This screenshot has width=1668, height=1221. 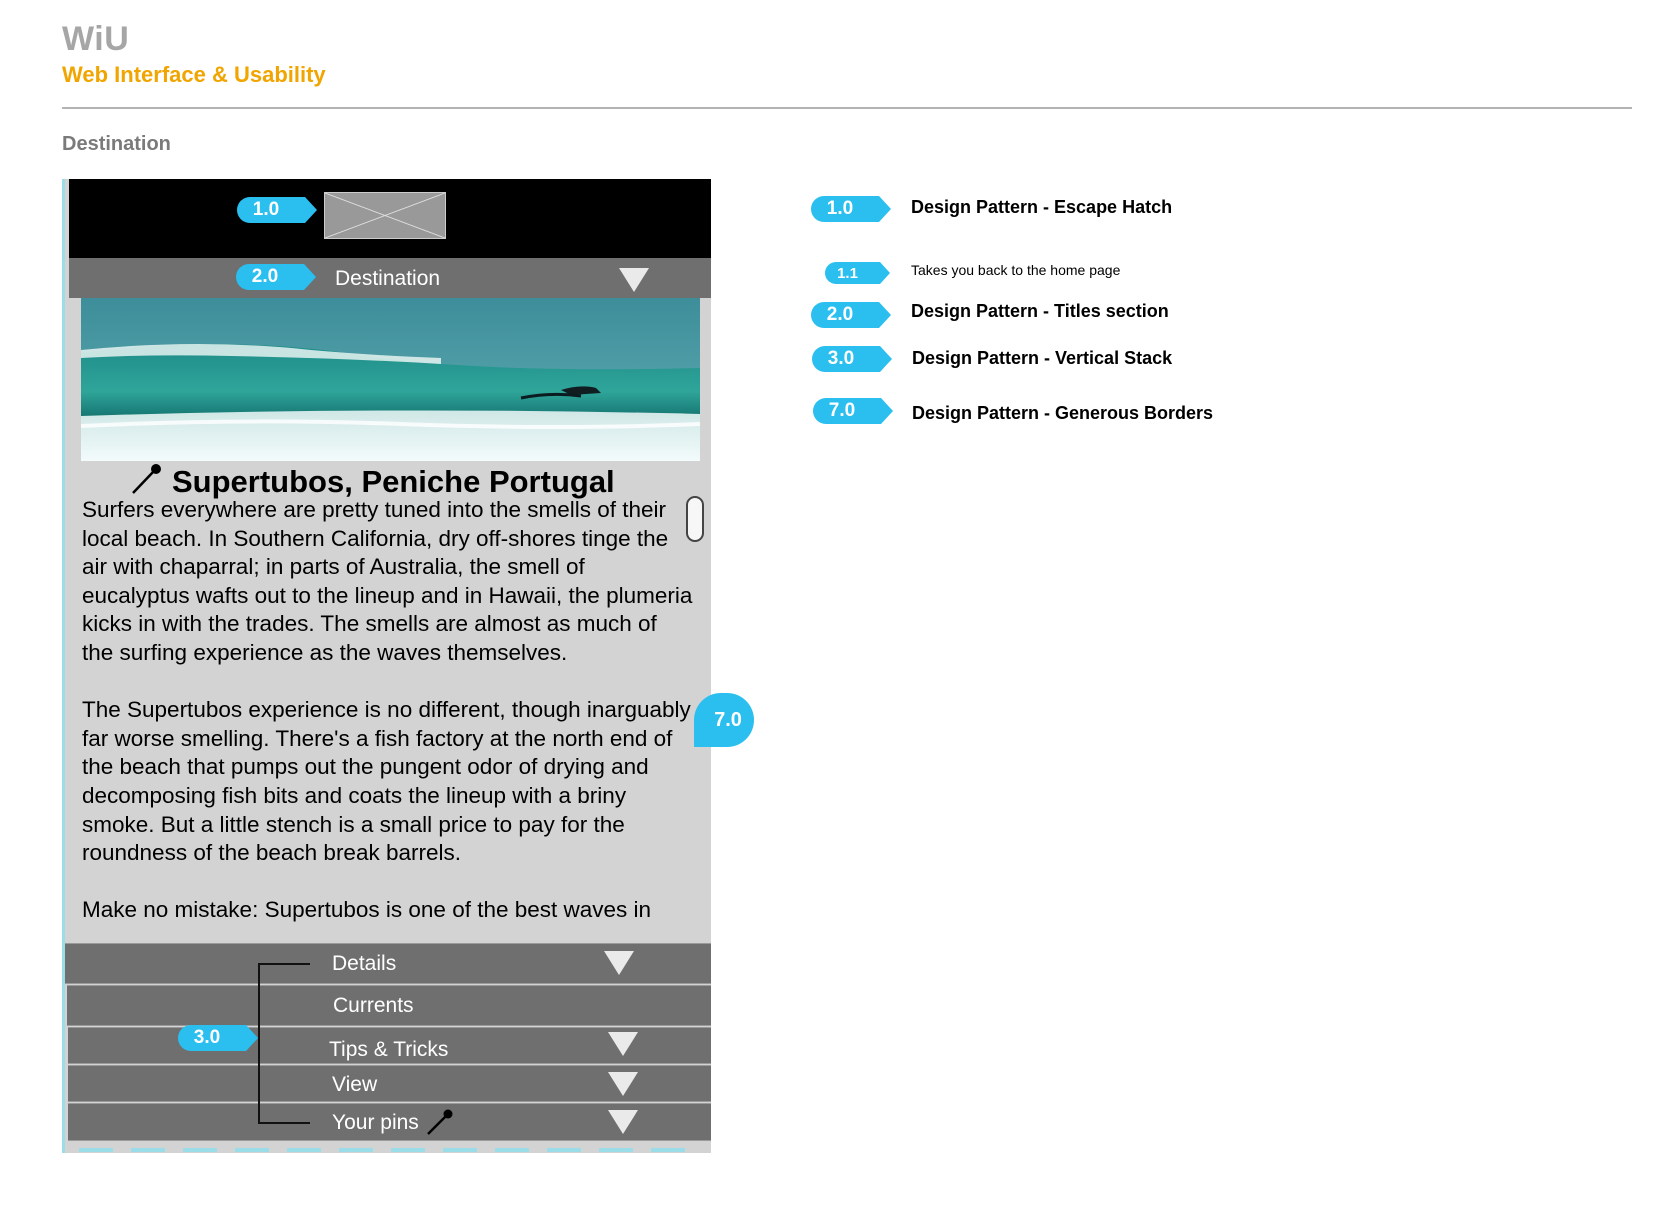 I want to click on accordion-label: Details, so click(x=364, y=963).